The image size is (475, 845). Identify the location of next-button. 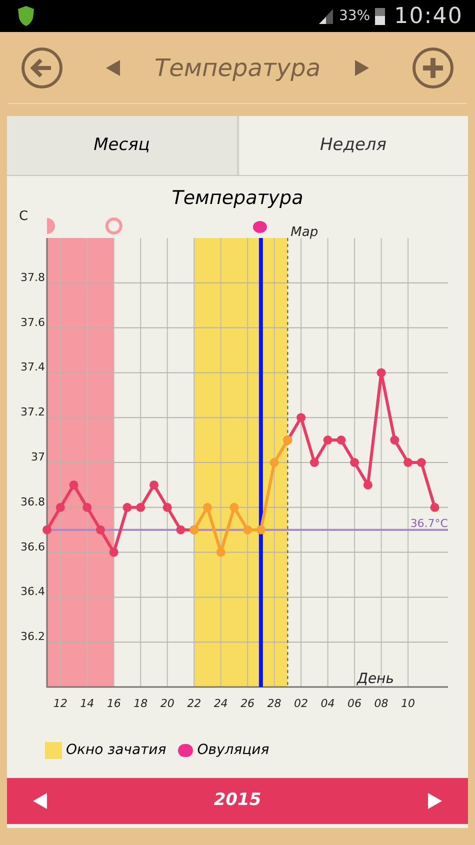
(362, 68).